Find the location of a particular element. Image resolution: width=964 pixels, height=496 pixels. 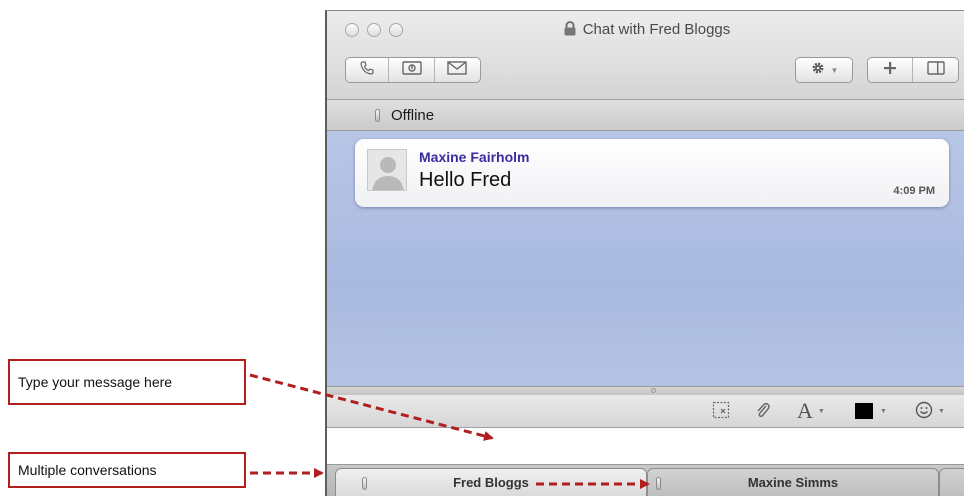

annotation-arrows is located at coordinates (449, 431).